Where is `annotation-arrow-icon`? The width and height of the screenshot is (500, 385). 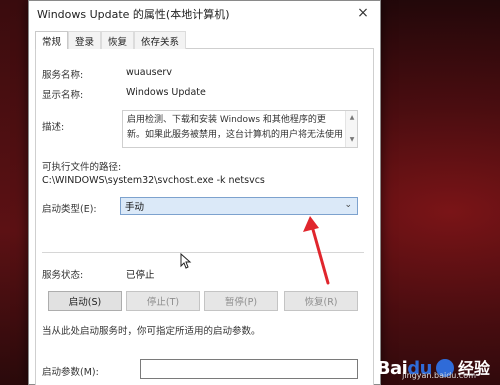
annotation-arrow-icon is located at coordinates (316, 250).